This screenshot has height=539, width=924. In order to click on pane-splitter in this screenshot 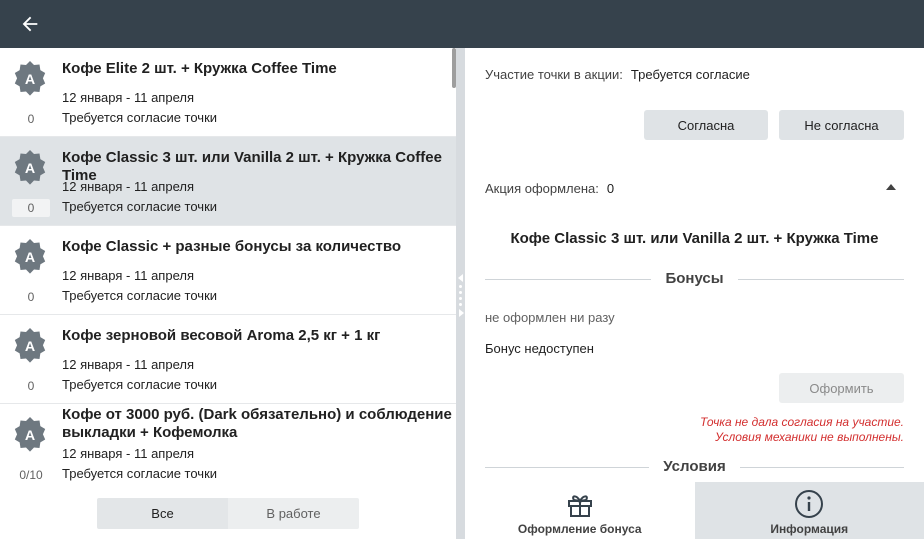, I will do `click(460, 293)`.